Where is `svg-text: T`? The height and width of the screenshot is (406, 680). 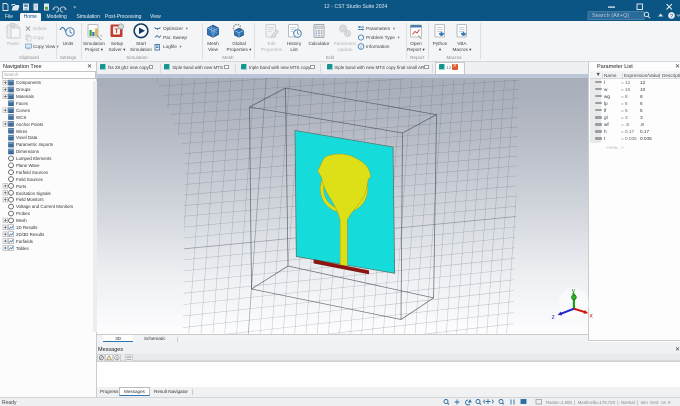 svg-text: T is located at coordinates (117, 31).